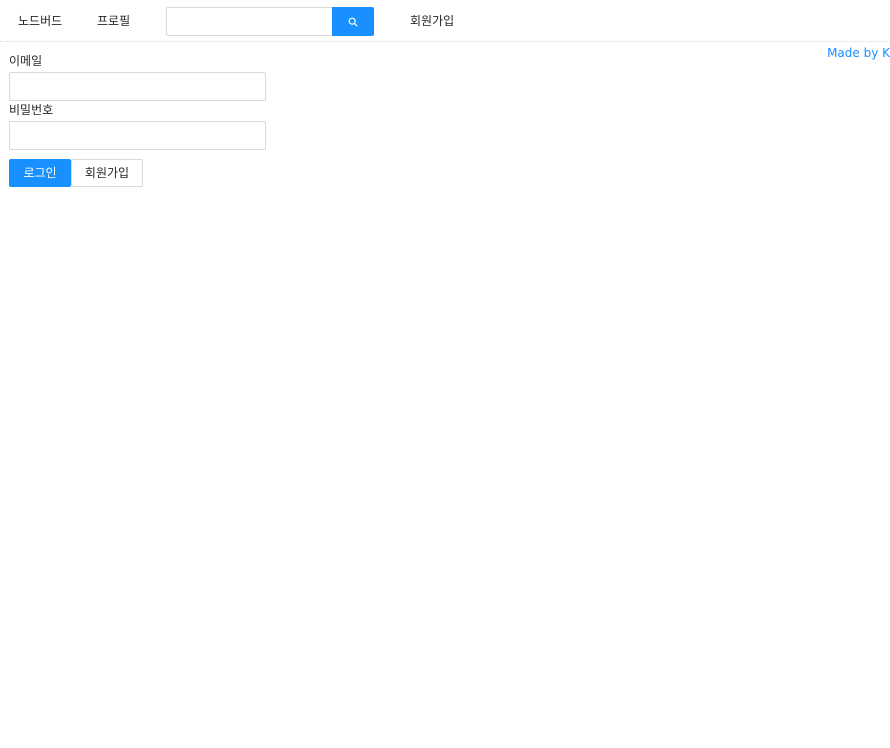  I want to click on nav-signup-link: 회원가입, so click(432, 21).